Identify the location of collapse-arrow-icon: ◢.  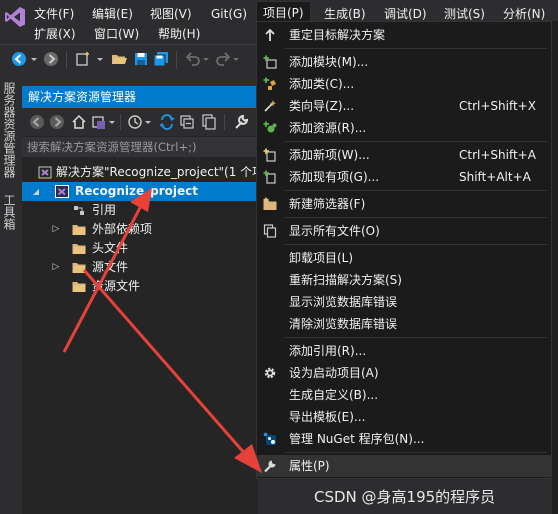
(36, 191).